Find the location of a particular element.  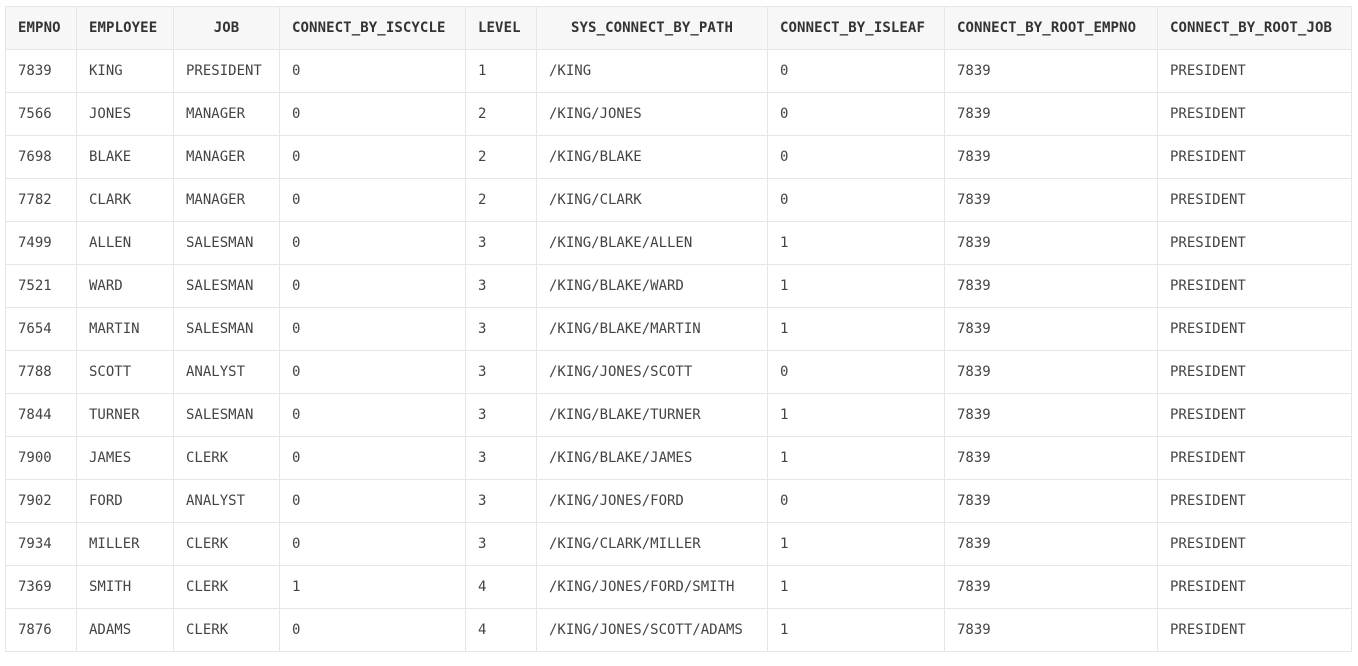

cell-sys-connect-by-path: /KING/JONES/FORD/SMITH is located at coordinates (652, 587).